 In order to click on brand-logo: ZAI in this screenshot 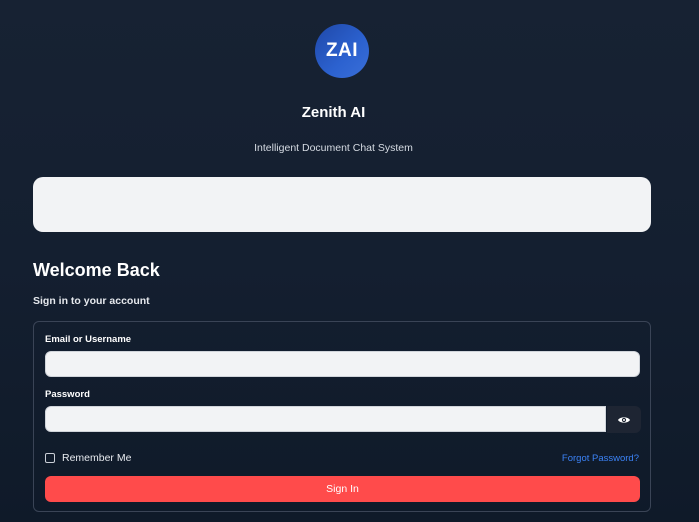, I will do `click(342, 51)`.